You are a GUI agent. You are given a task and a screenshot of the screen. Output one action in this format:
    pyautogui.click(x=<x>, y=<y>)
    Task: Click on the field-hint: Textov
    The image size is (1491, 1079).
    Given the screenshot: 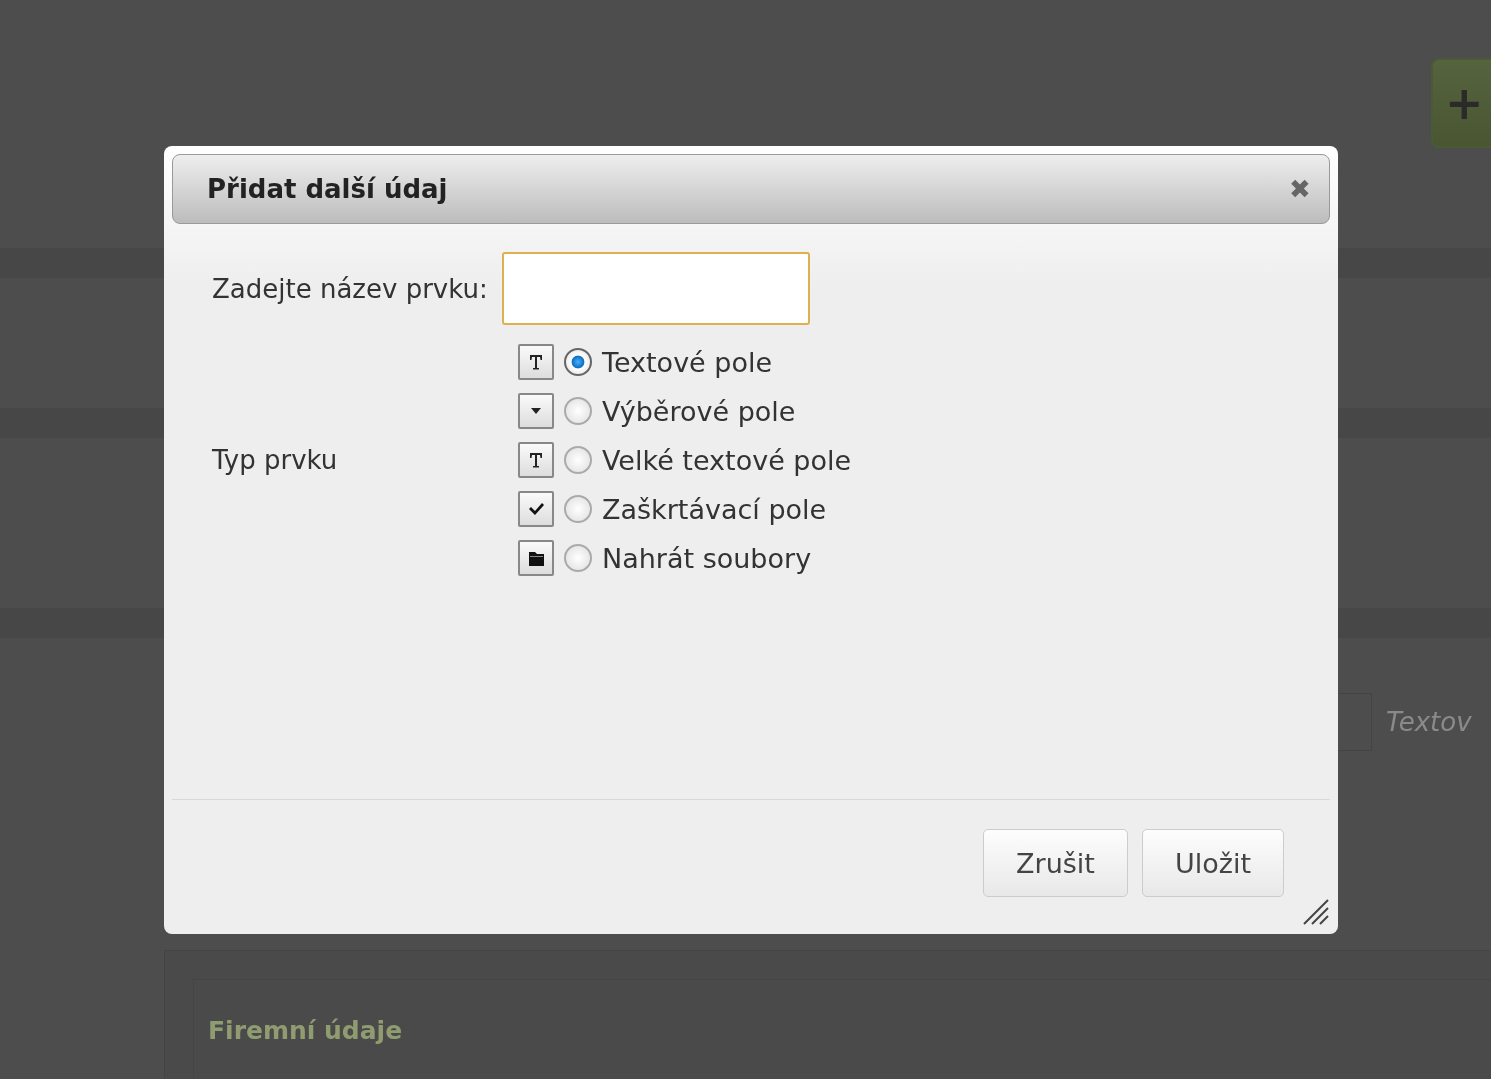 What is the action you would take?
    pyautogui.click(x=1429, y=722)
    